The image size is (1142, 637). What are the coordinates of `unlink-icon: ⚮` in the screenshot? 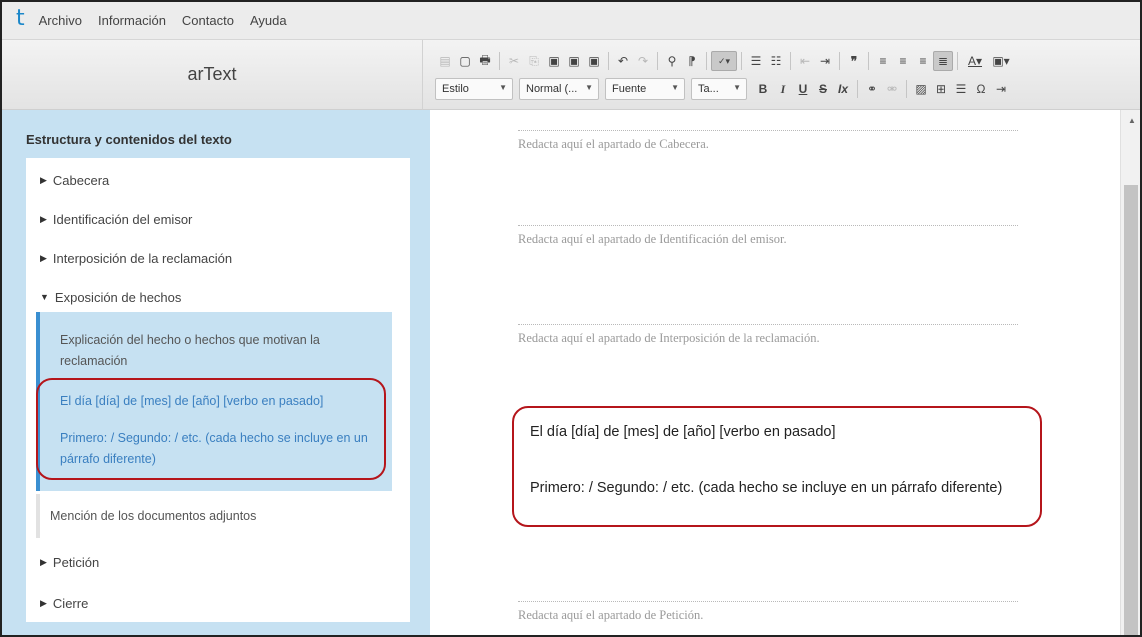 It's located at (892, 89).